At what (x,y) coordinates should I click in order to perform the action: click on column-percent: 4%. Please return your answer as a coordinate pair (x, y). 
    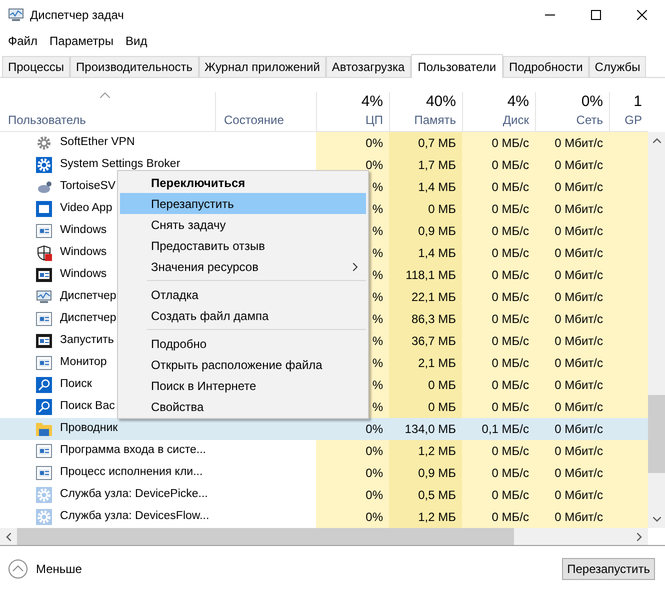
    Looking at the image, I should click on (372, 102).